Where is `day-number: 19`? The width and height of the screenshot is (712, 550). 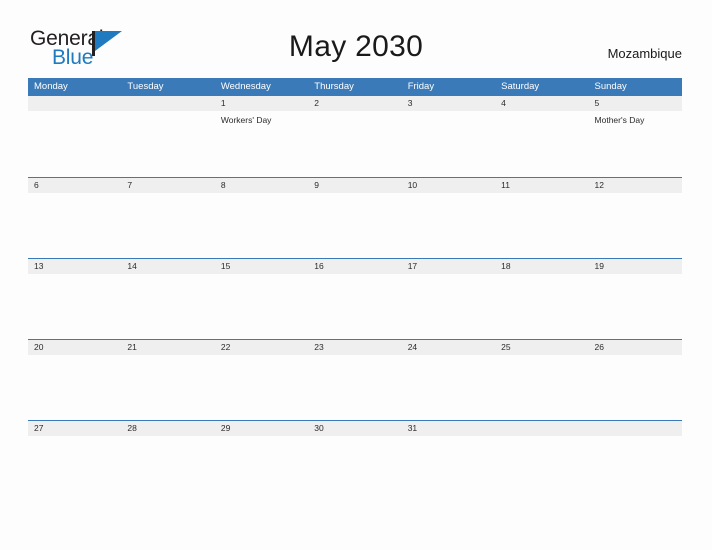 day-number: 19 is located at coordinates (599, 266).